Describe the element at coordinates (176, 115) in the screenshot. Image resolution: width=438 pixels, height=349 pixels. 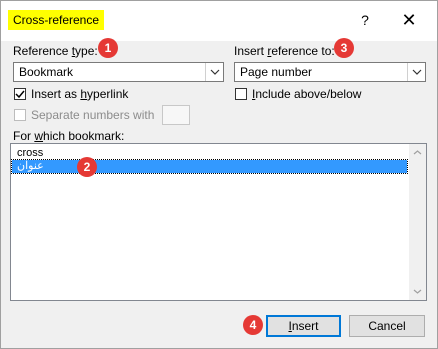
I see `separate-numbers-input` at that location.